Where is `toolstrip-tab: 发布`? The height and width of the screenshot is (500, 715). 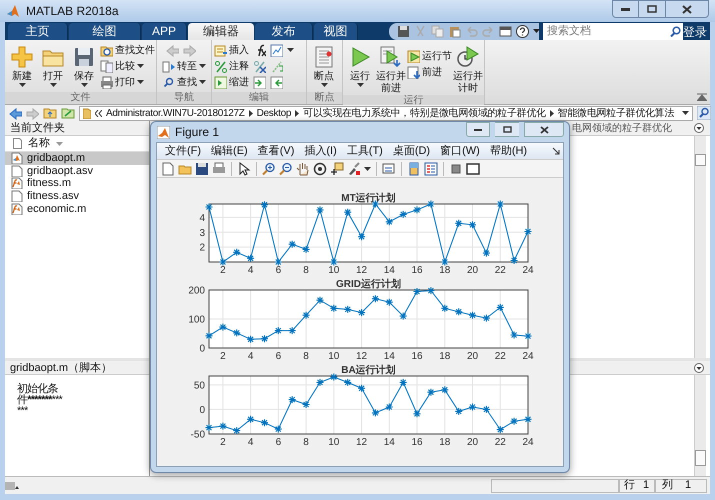
toolstrip-tab: 发布 is located at coordinates (284, 31).